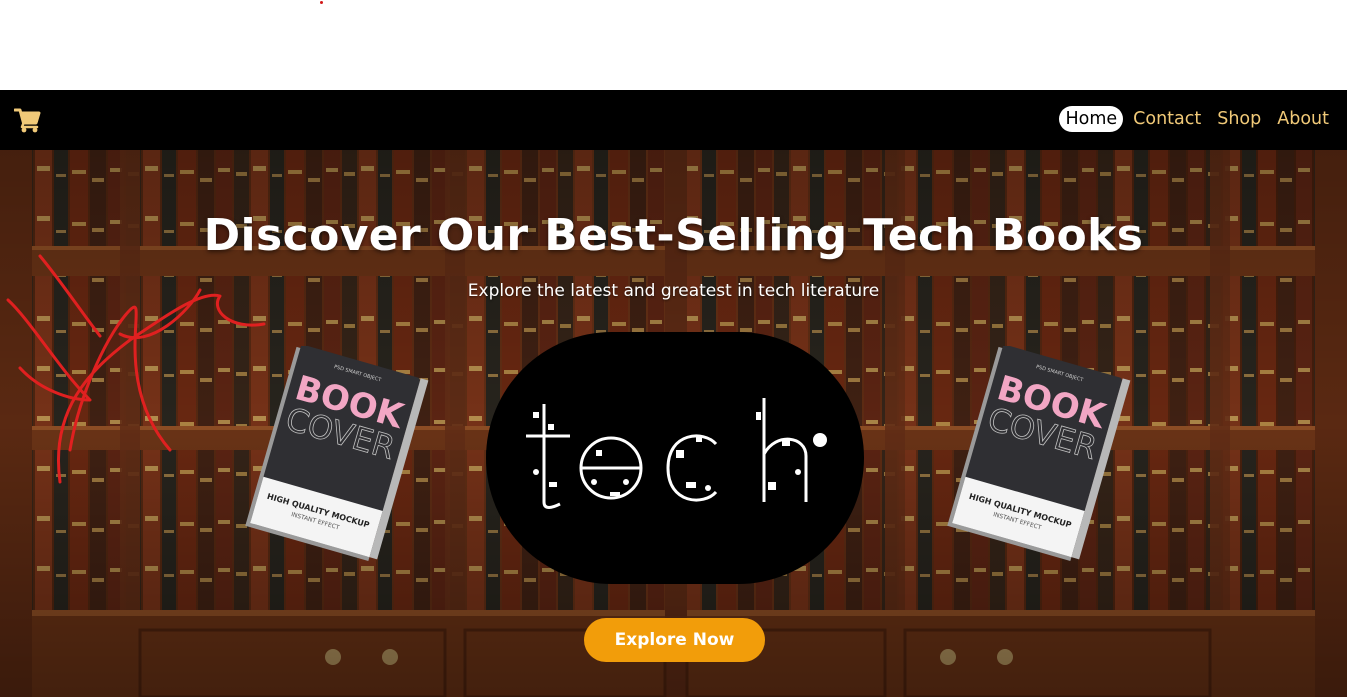  I want to click on nav-contact-link: Contact, so click(1167, 119).